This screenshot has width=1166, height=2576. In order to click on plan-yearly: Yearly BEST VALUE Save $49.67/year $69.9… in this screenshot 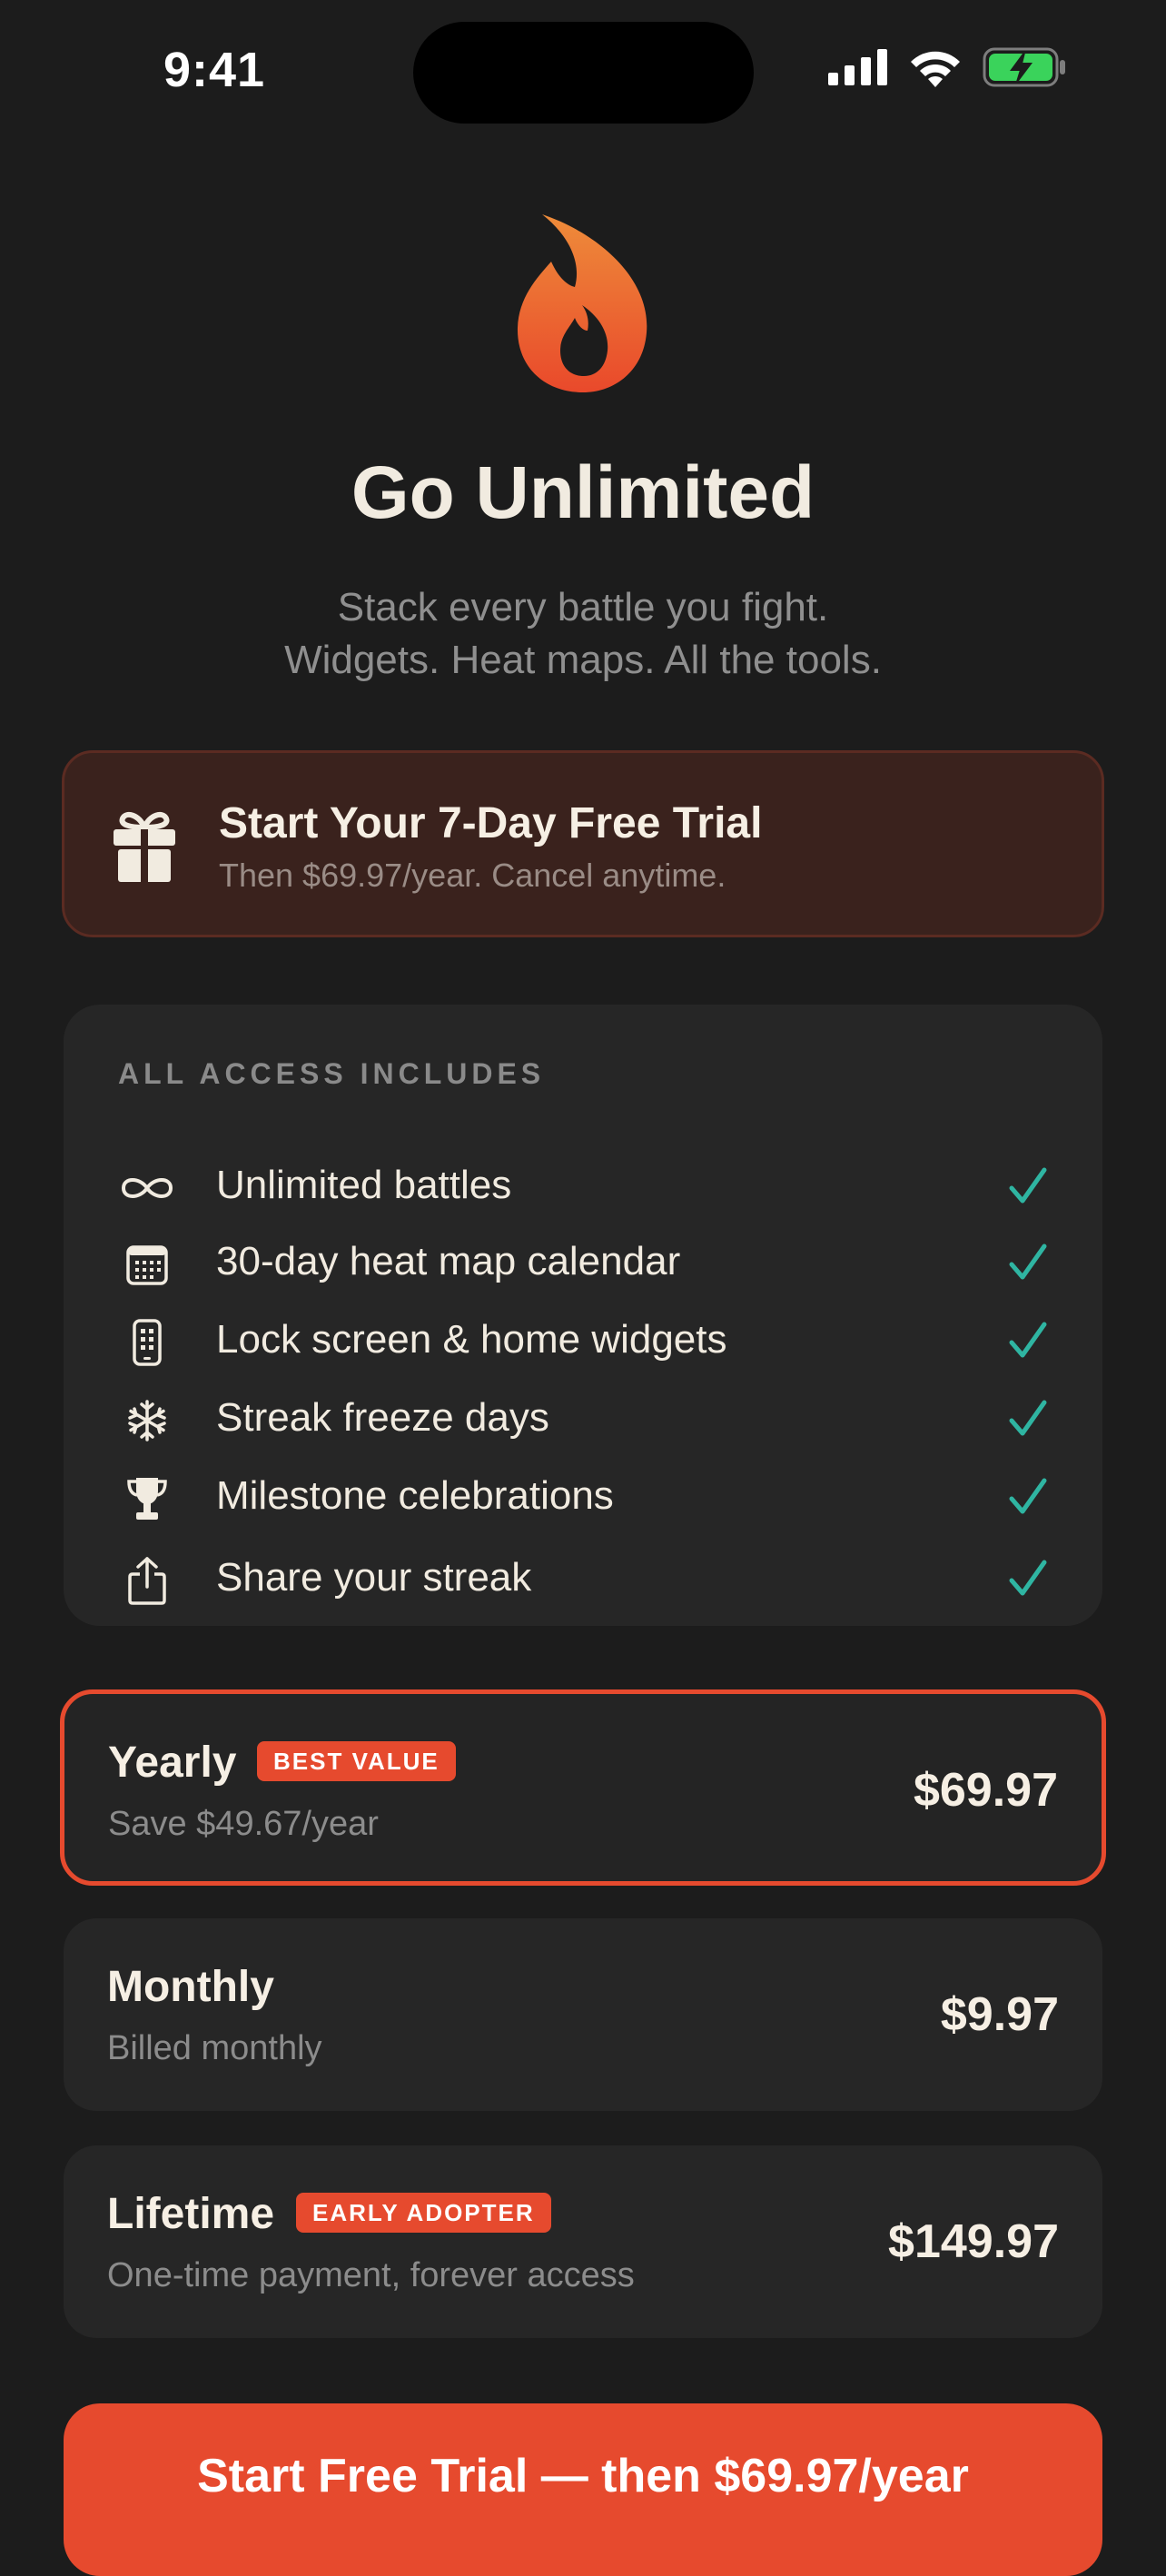, I will do `click(583, 1787)`.